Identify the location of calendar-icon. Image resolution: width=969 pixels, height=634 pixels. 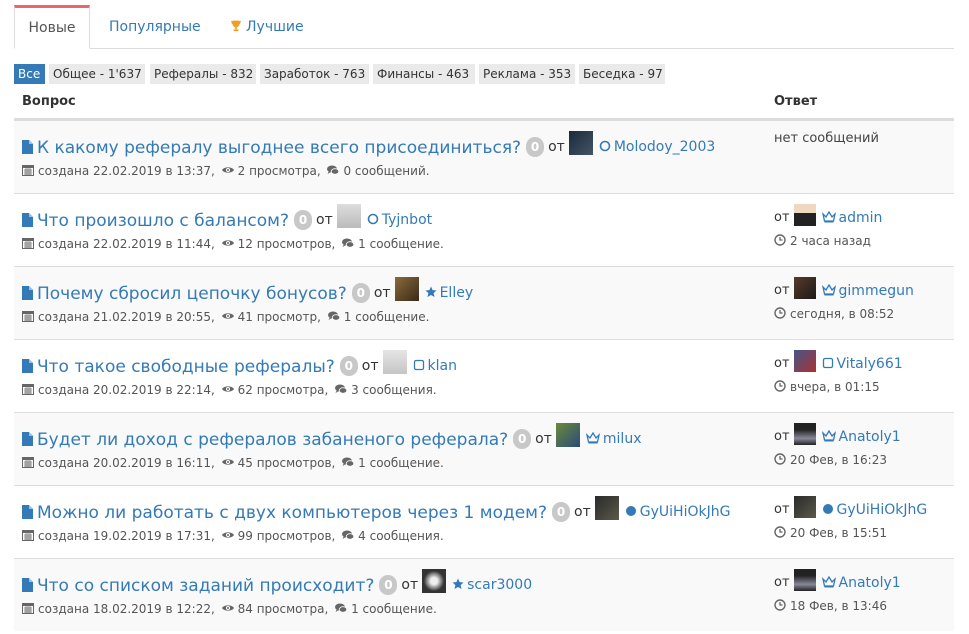
(28, 170).